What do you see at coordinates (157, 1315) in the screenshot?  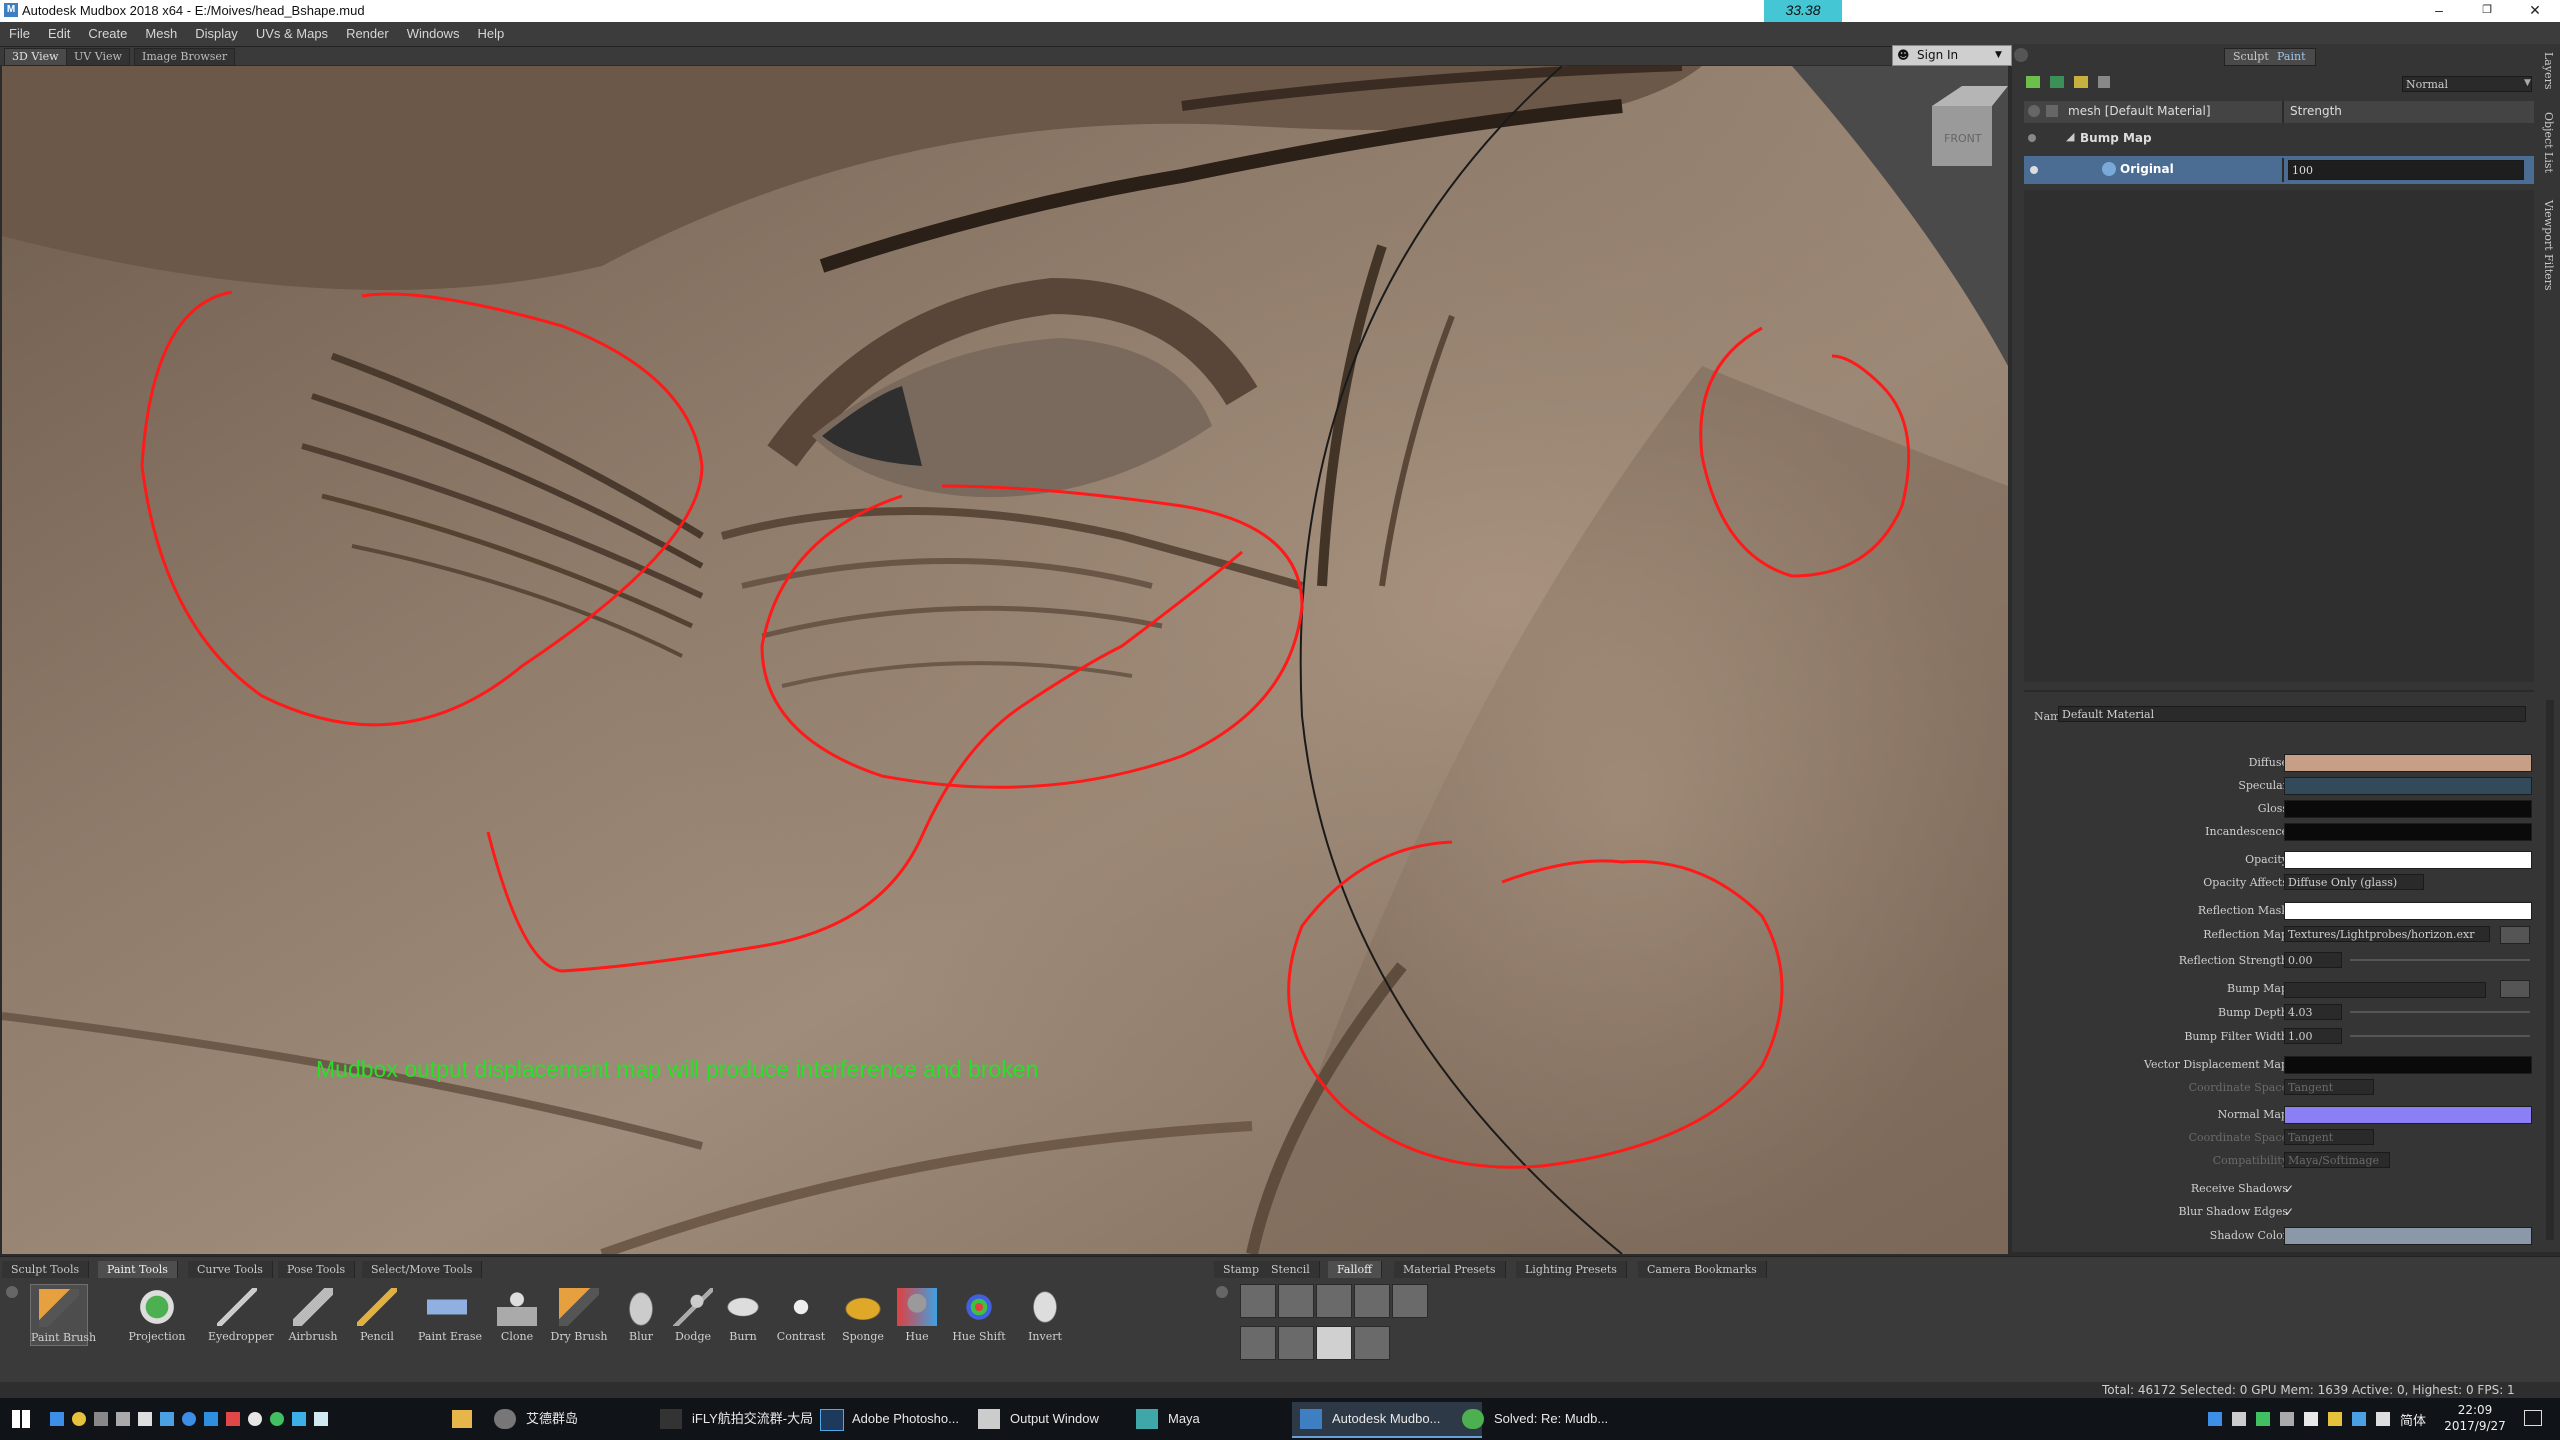 I see `tool-projection: Projection` at bounding box center [157, 1315].